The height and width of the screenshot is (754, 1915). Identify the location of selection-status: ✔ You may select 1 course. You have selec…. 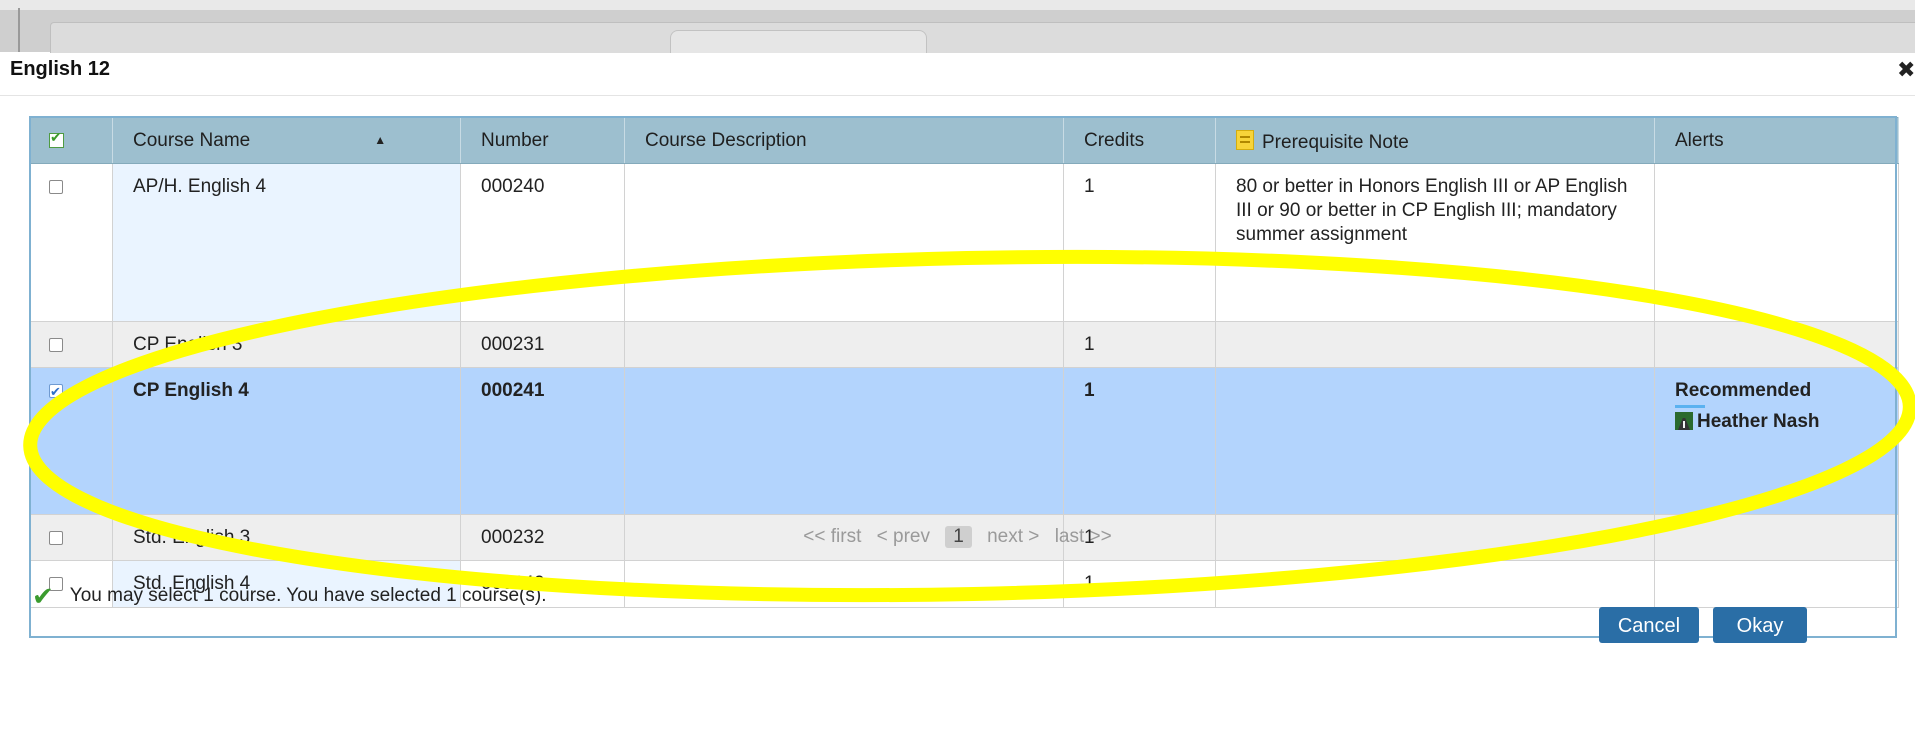
(289, 594).